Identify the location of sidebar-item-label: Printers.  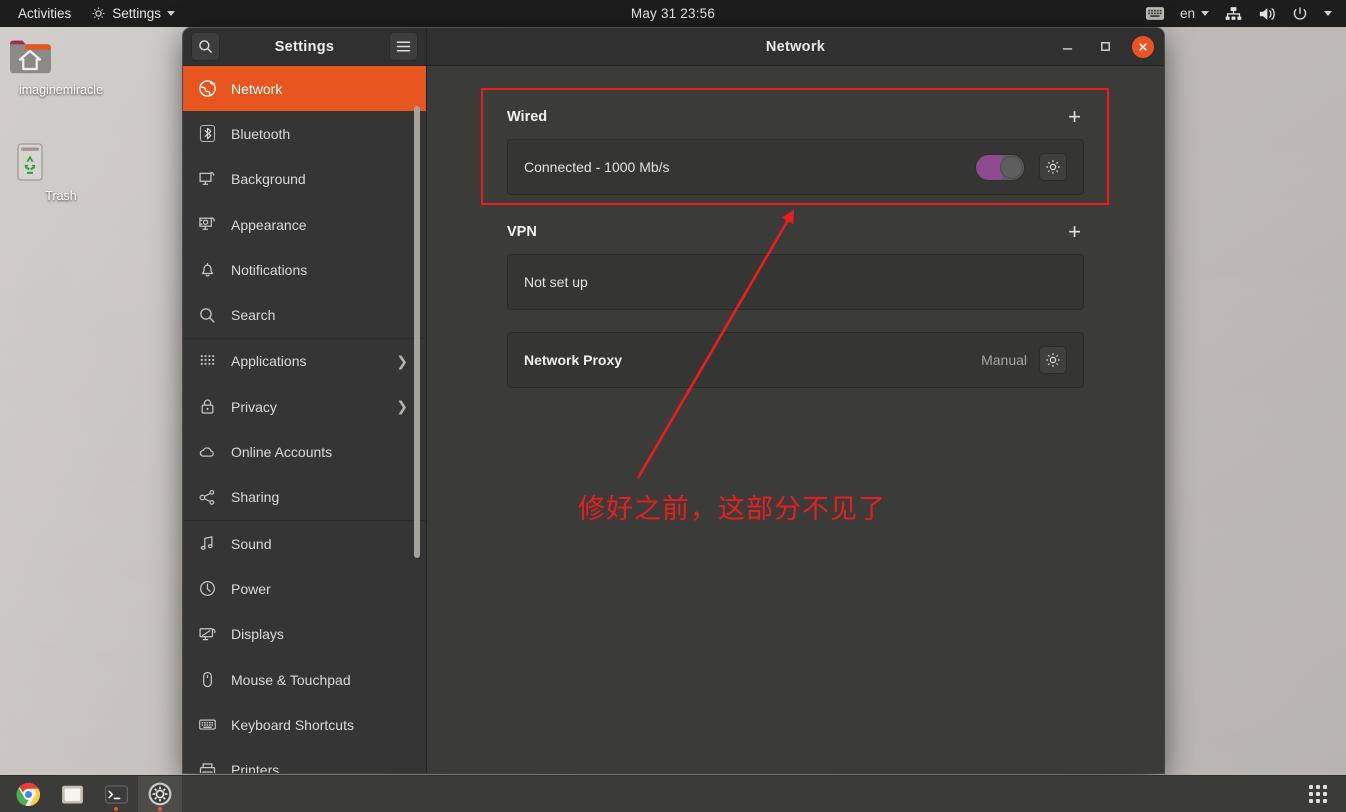
(255, 767).